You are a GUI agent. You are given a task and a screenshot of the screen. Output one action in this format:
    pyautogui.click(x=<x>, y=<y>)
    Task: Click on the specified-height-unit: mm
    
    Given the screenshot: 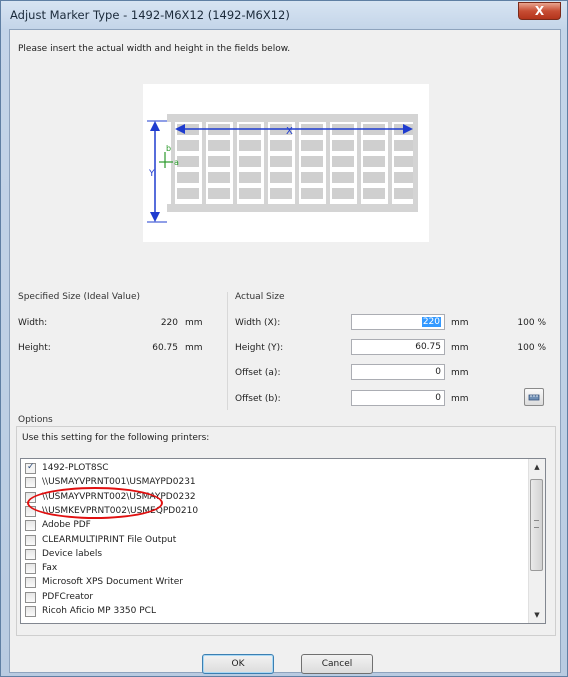 What is the action you would take?
    pyautogui.click(x=194, y=348)
    